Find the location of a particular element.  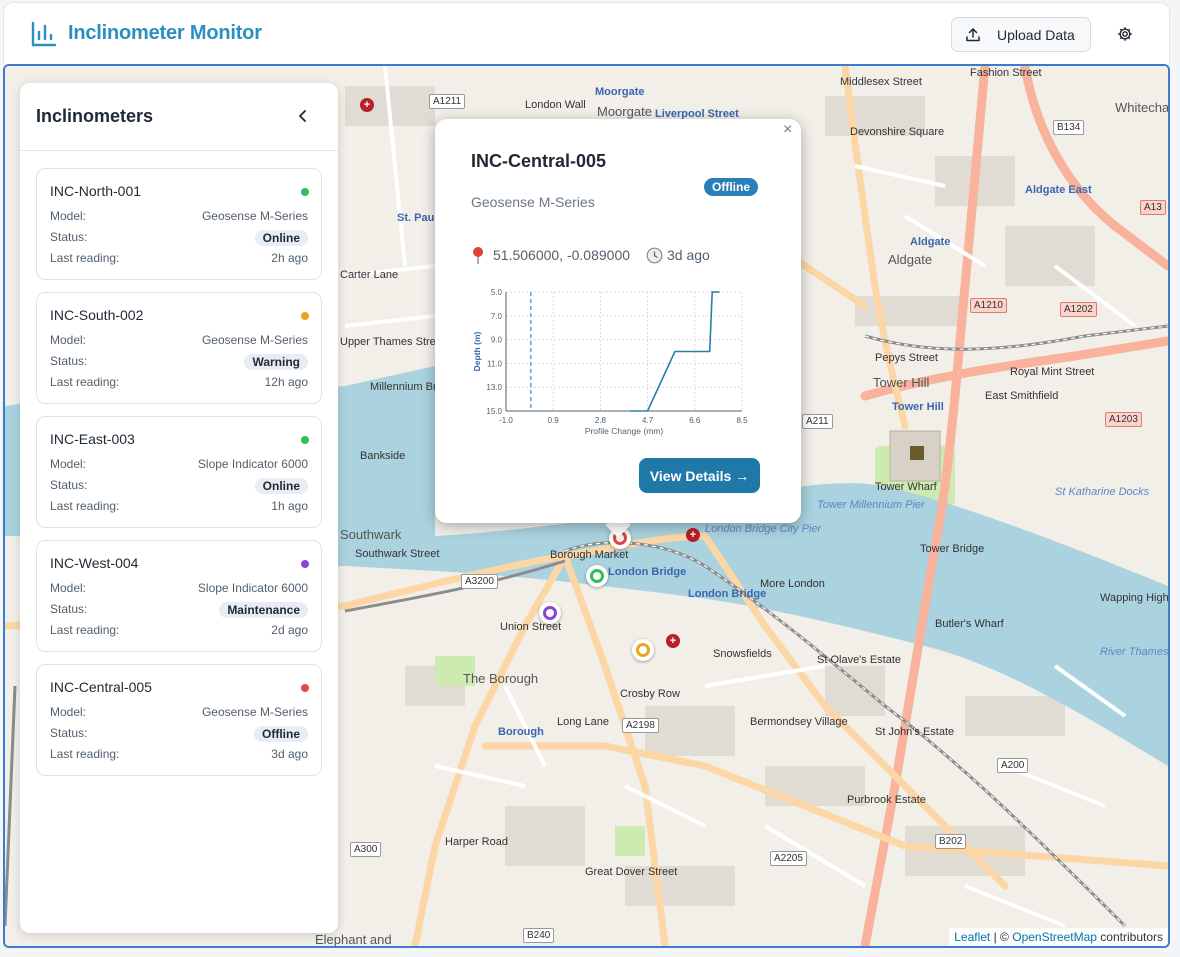

sidebar-header: Inclinometers is located at coordinates (179, 117).